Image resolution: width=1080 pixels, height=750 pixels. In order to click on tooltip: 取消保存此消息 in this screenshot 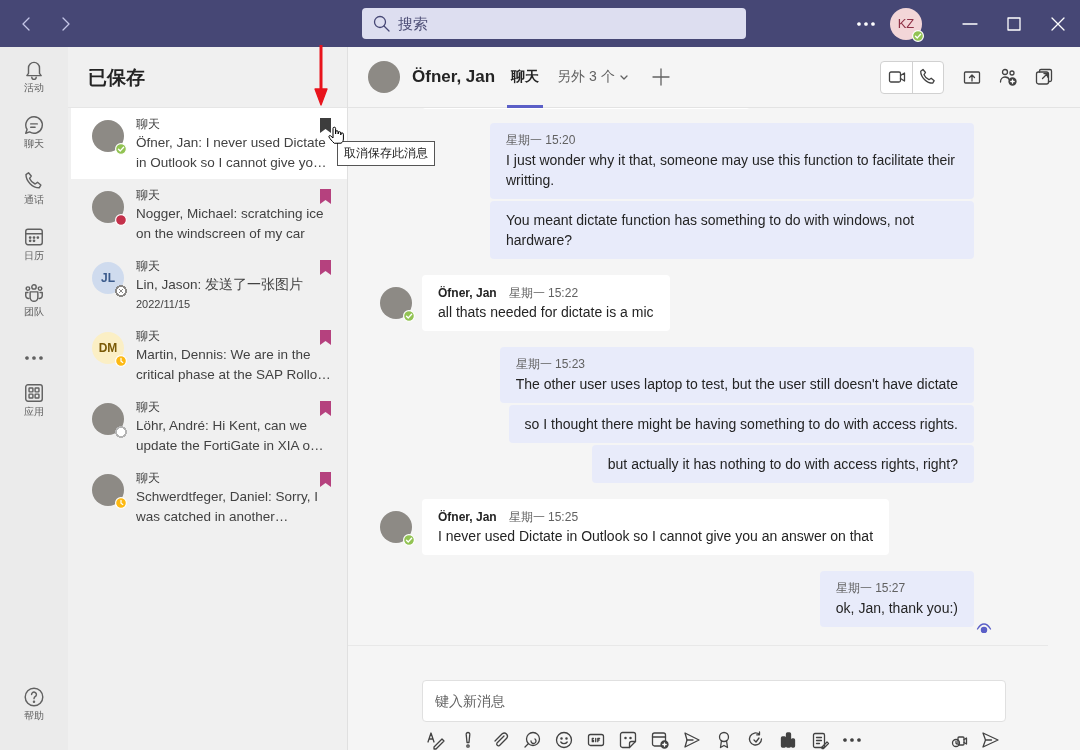, I will do `click(386, 153)`.